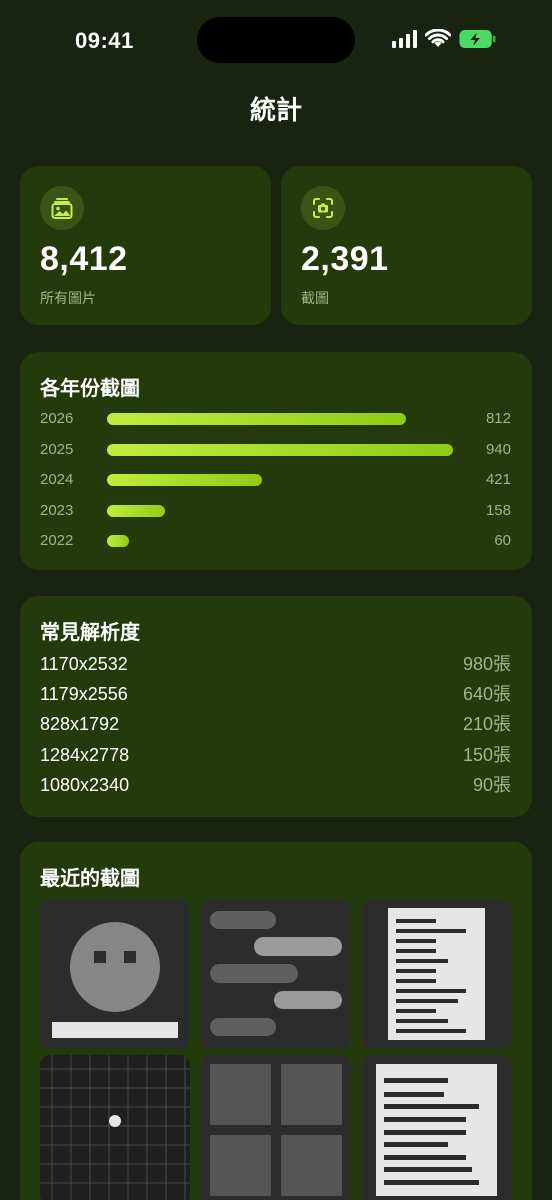 The width and height of the screenshot is (552, 1200). I want to click on year-label: 2024, so click(57, 479).